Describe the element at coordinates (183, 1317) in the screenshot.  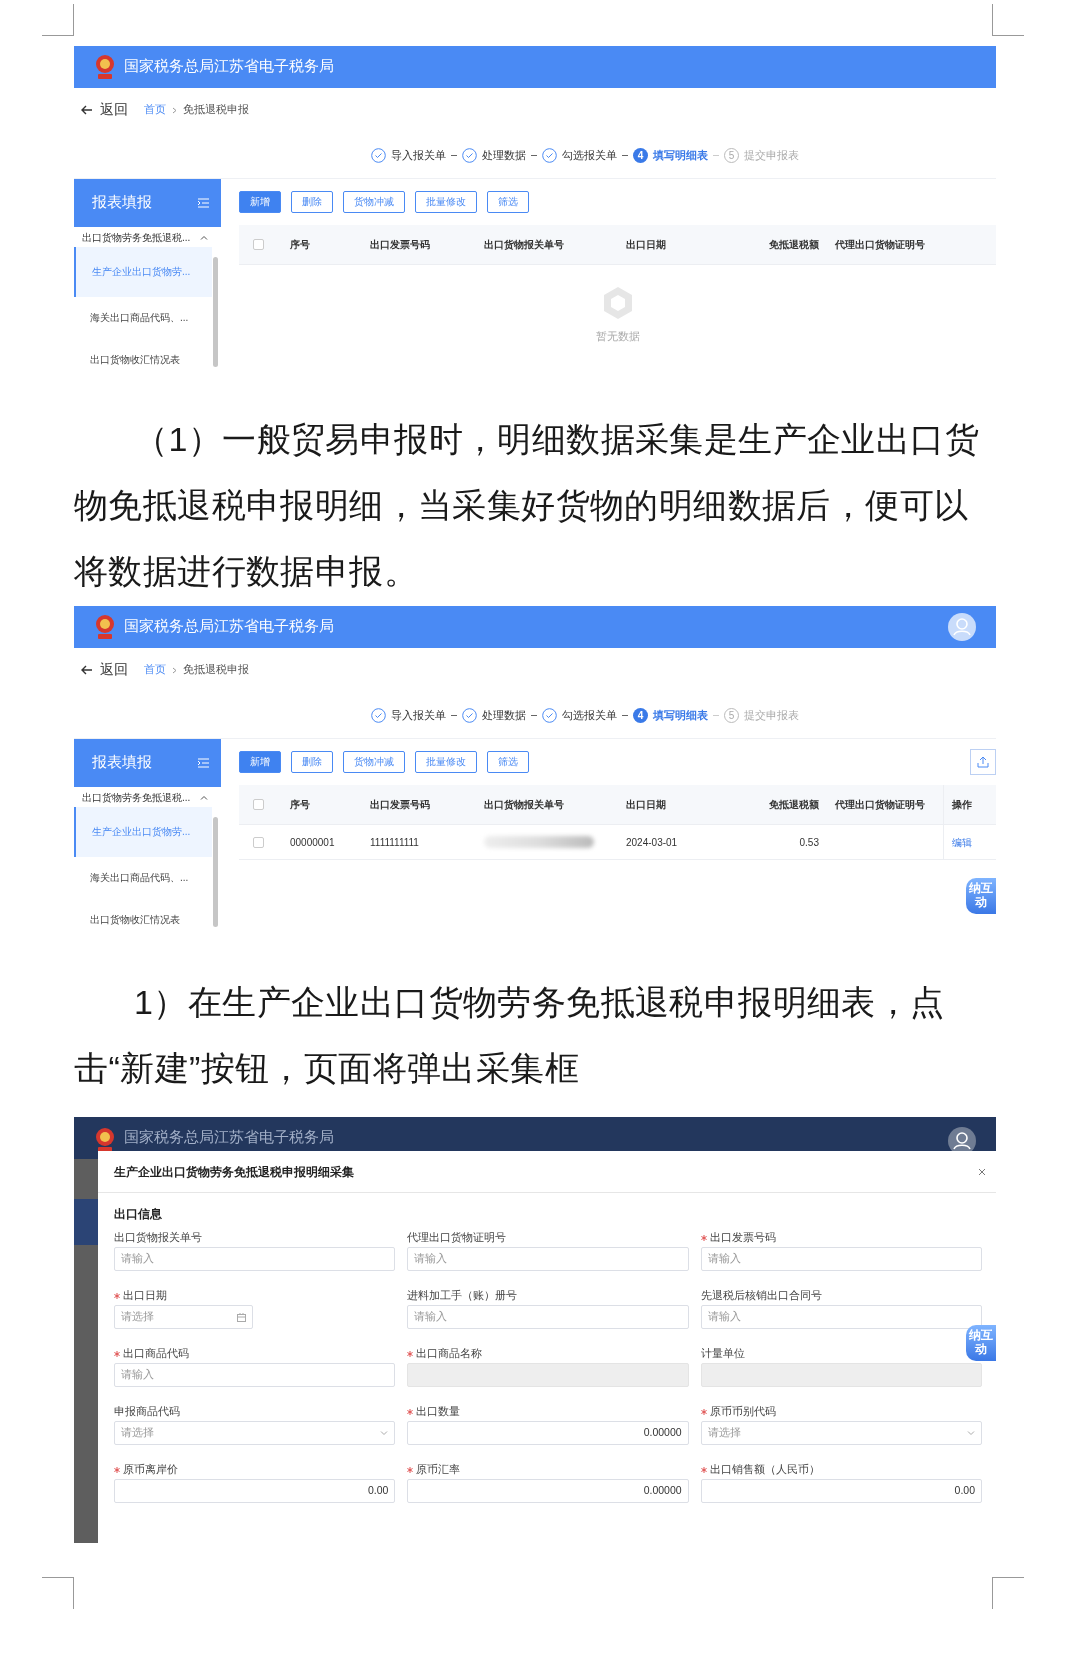
I see `date-field: 请选择` at that location.